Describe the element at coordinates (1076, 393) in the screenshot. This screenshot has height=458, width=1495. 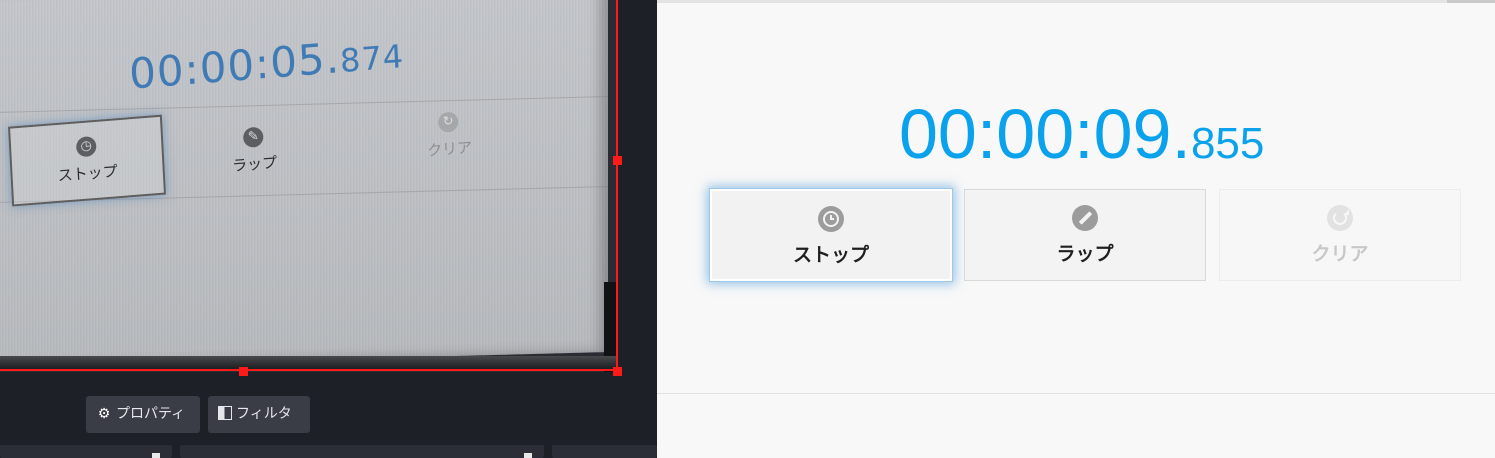
I see `divider` at that location.